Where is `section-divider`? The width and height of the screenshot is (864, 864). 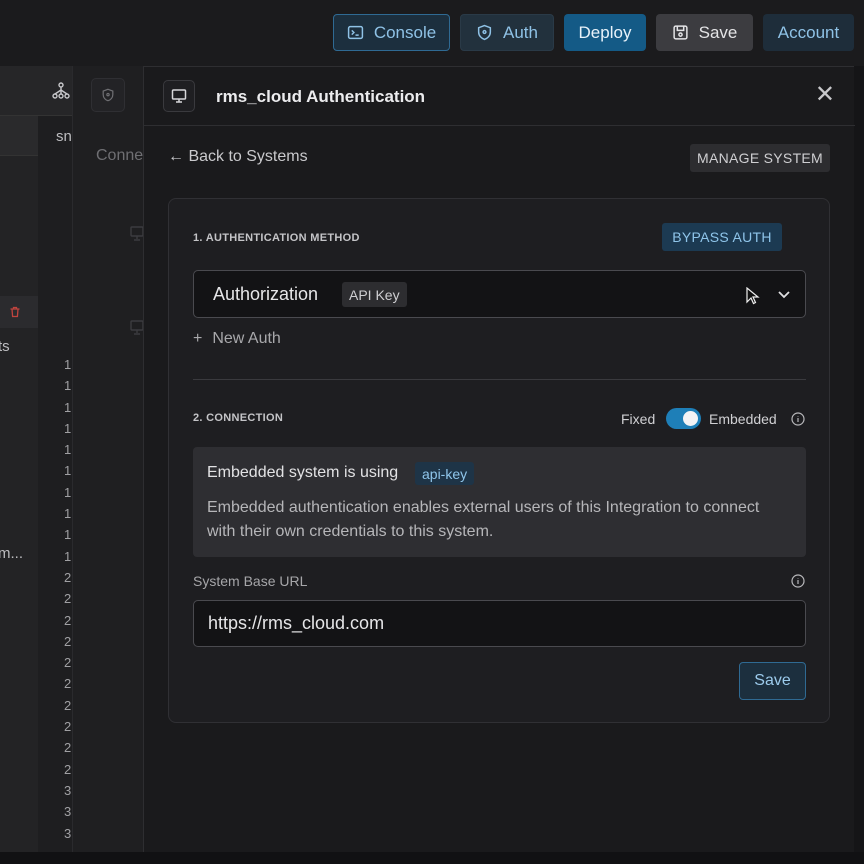
section-divider is located at coordinates (499, 379).